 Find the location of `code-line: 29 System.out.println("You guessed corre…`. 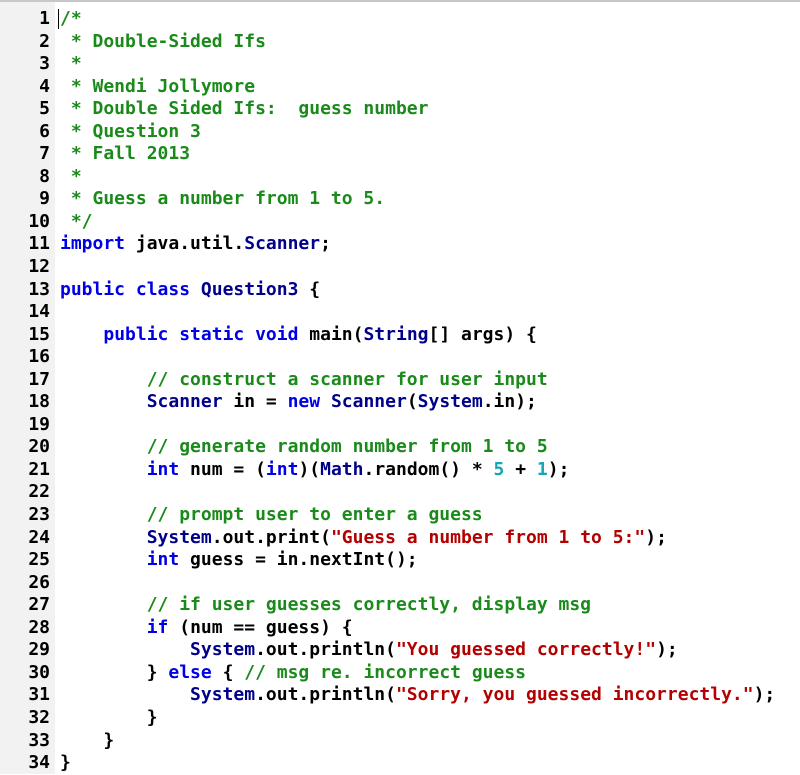

code-line: 29 System.out.println("You guessed corre… is located at coordinates (400, 650).